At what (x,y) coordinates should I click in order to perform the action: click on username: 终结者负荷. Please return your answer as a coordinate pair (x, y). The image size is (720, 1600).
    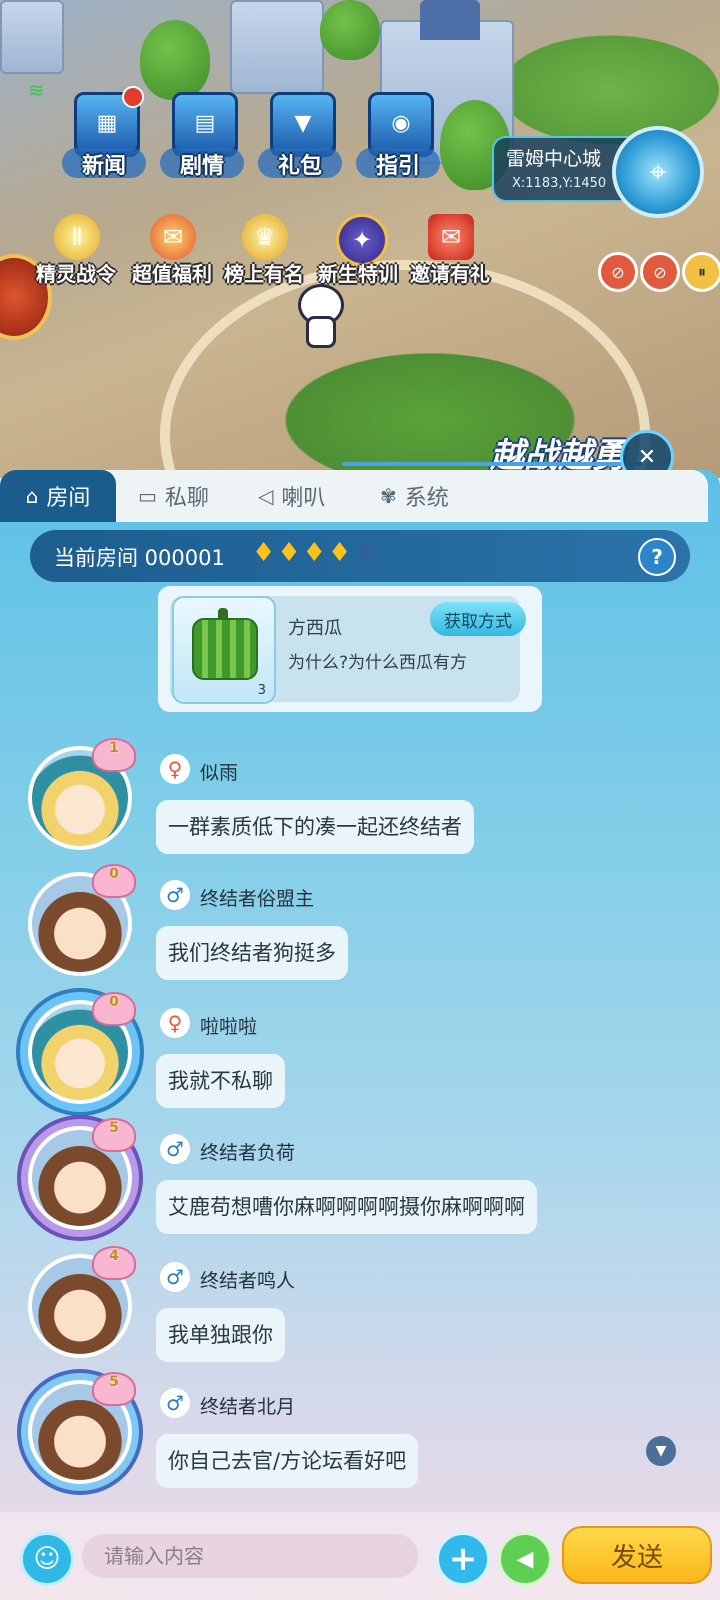
    Looking at the image, I should click on (247, 1151).